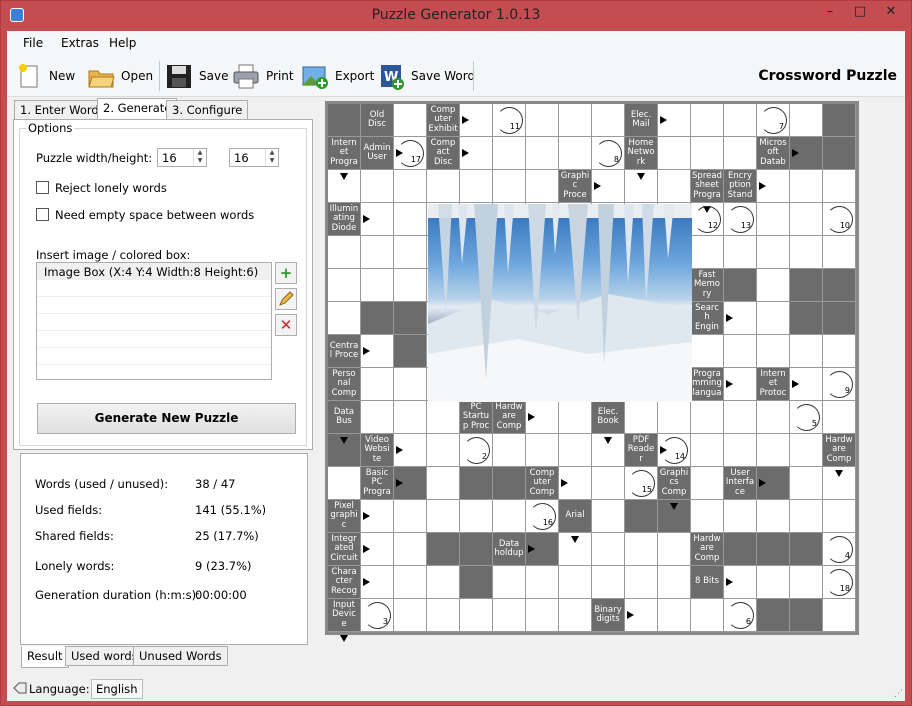 The image size is (912, 706). Describe the element at coordinates (898, 694) in the screenshot. I see `resize-grip-icon: ⋰` at that location.